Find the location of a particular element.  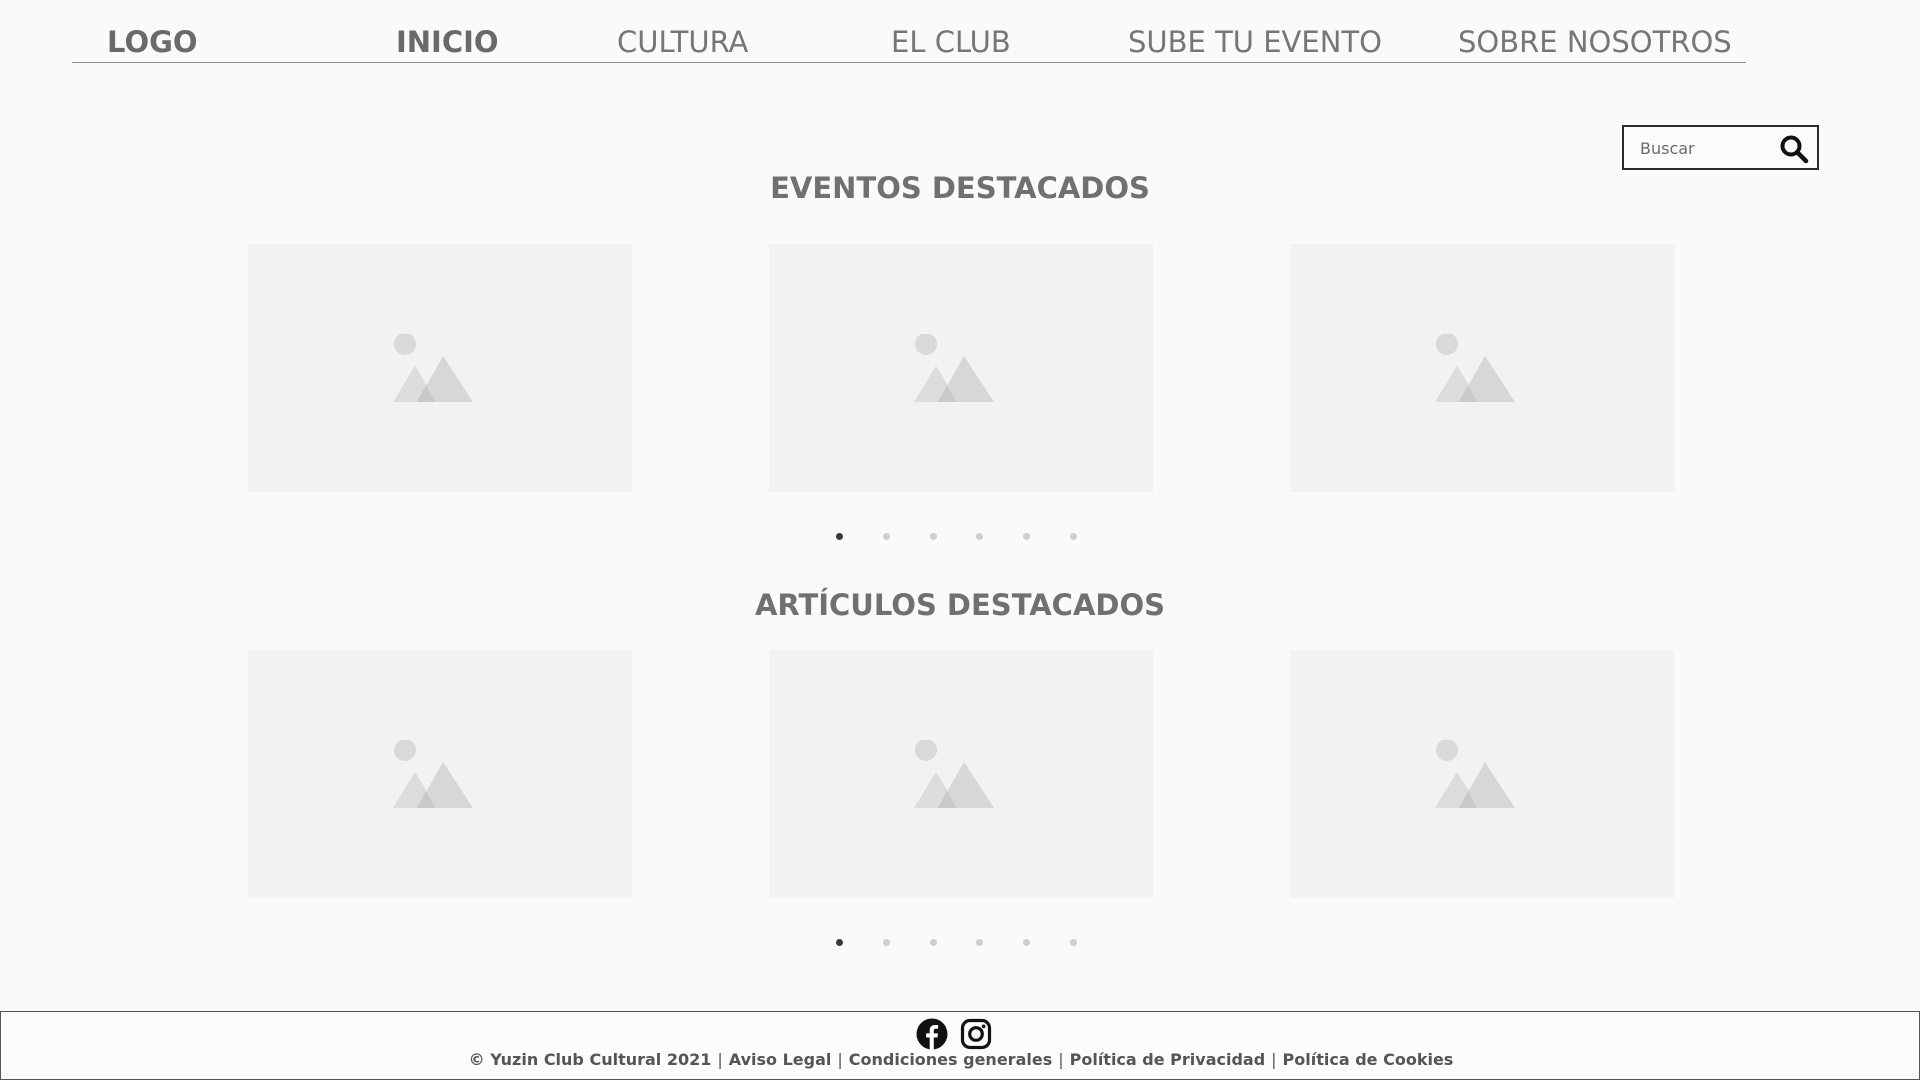

nav-item-sobre-nosotros: SOBRE NOSOTROS is located at coordinates (1595, 42).